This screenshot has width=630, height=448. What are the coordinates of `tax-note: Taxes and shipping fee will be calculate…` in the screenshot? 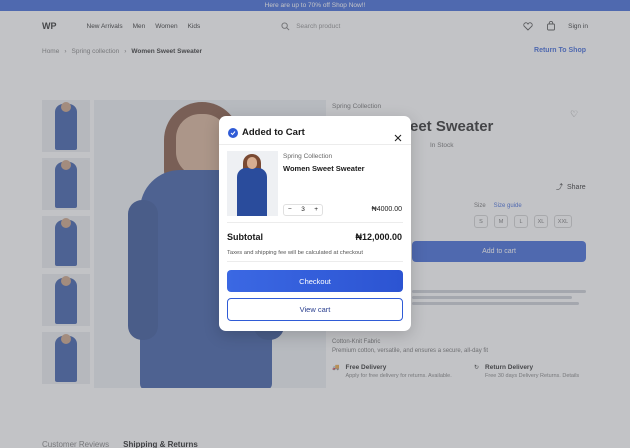 It's located at (295, 253).